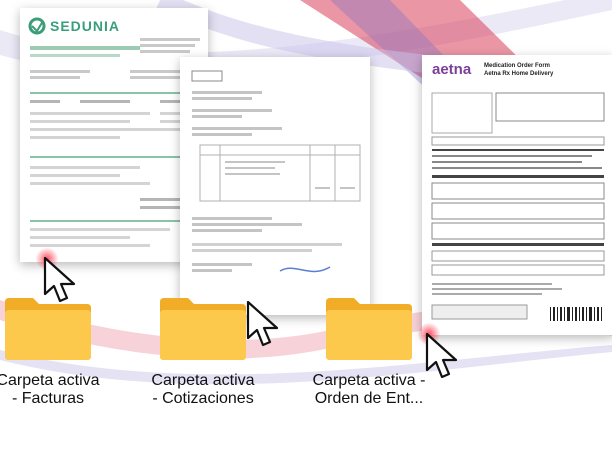 The height and width of the screenshot is (454, 612). I want to click on order-form-subtitle: Aetna Rx Home Delivery, so click(519, 74).